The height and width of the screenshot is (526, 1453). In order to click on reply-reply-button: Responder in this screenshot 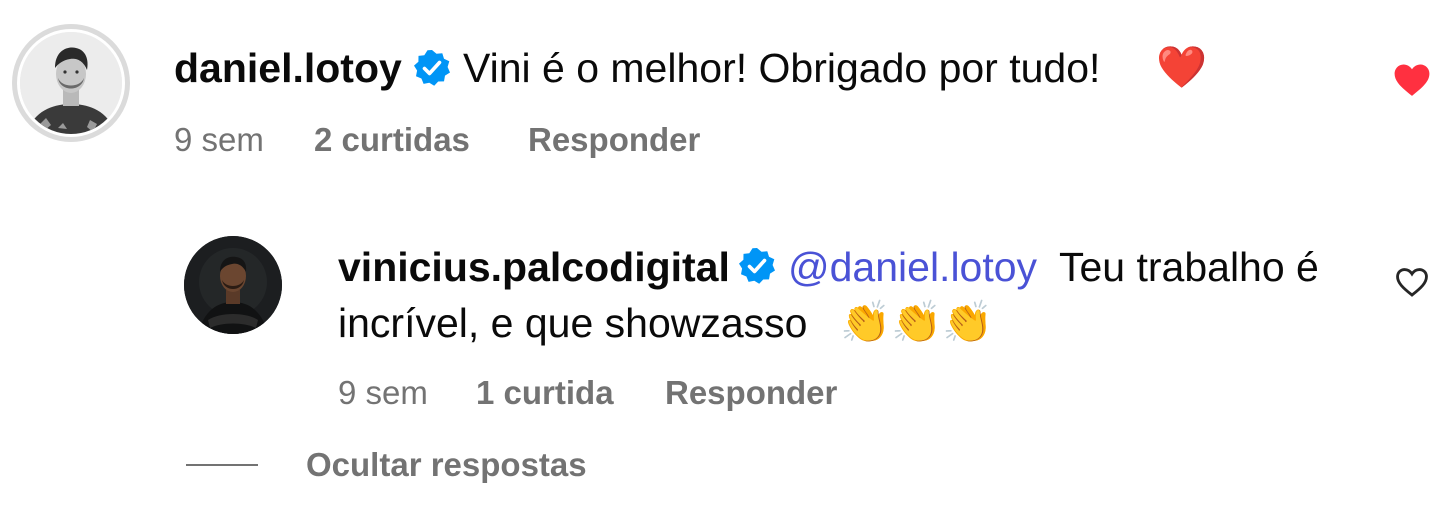, I will do `click(751, 393)`.